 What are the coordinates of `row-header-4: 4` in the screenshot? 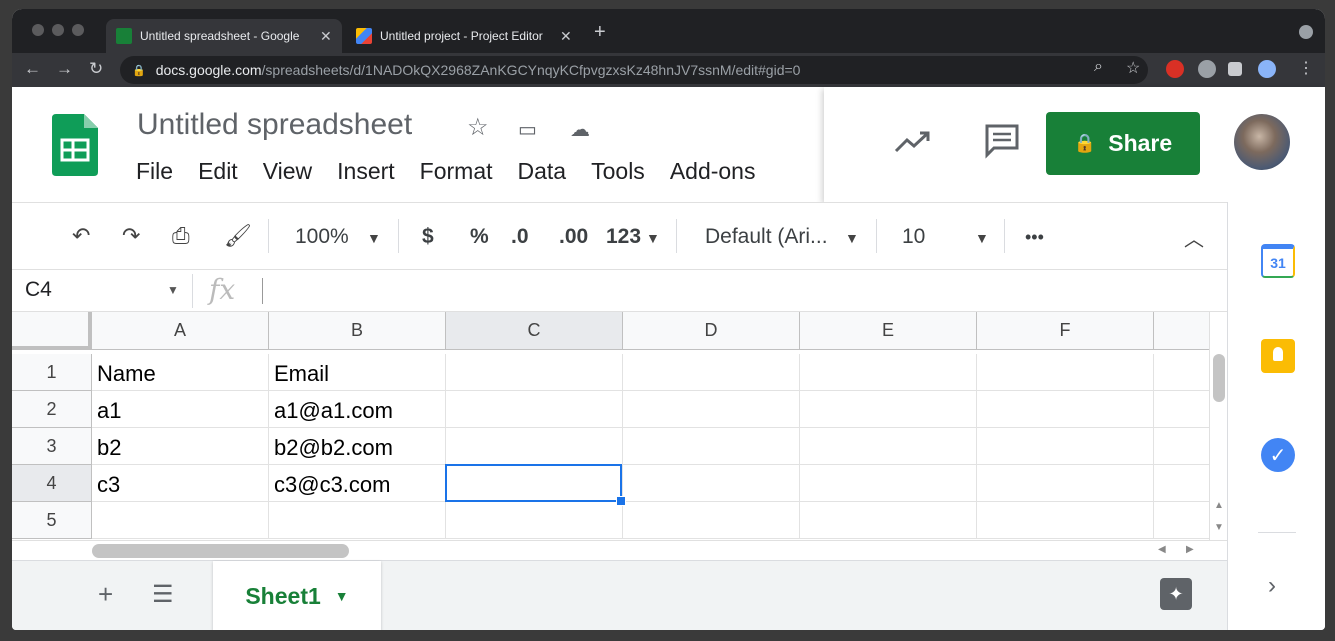 It's located at (52, 483).